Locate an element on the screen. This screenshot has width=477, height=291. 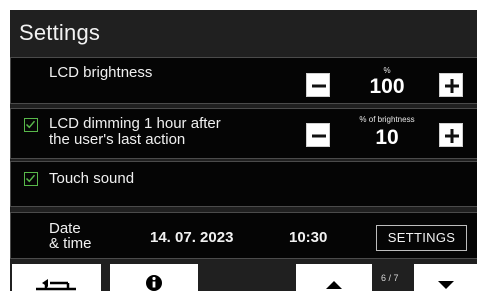
lcd-dimming-unit: % of brightness is located at coordinates (387, 119).